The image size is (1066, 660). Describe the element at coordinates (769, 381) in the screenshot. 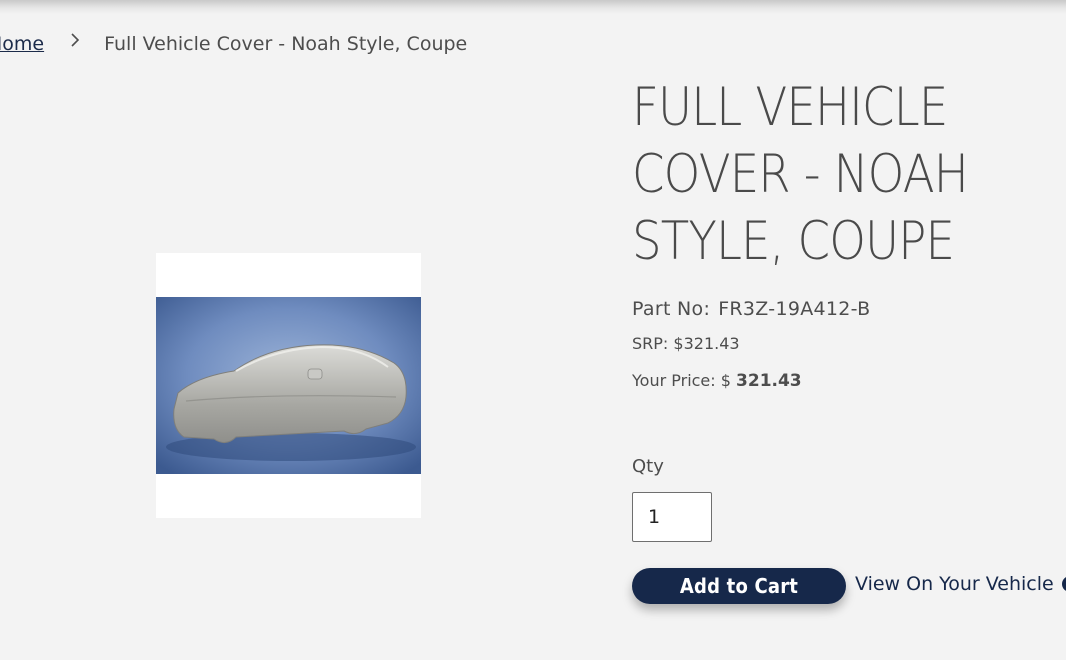

I see `your-price-value: 321.43` at that location.